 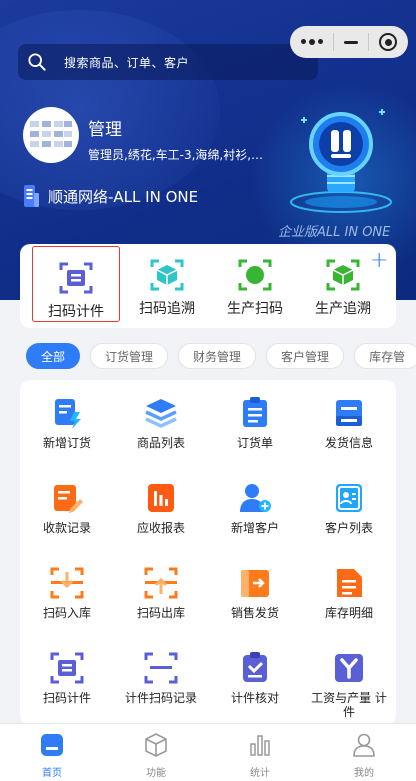 I want to click on profile-icon, so click(x=364, y=745).